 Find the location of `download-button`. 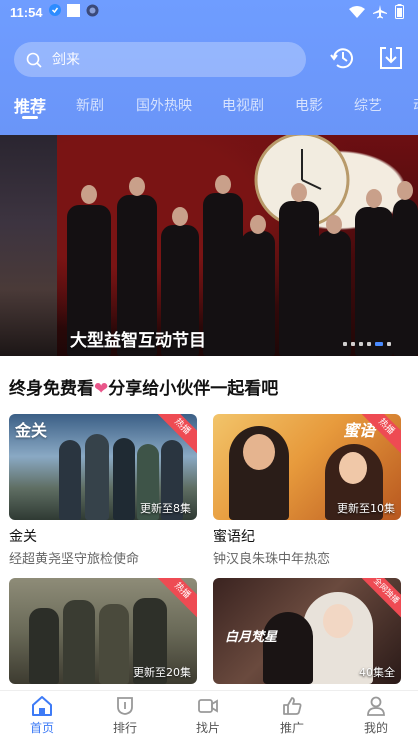

download-button is located at coordinates (392, 59).